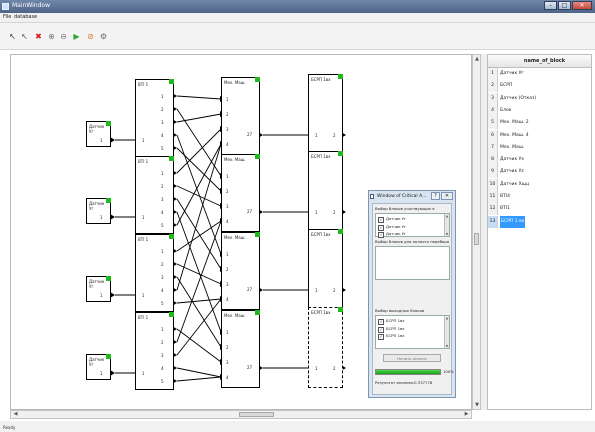 This screenshot has width=595, height=432. I want to click on row-number: 8, so click(493, 160).